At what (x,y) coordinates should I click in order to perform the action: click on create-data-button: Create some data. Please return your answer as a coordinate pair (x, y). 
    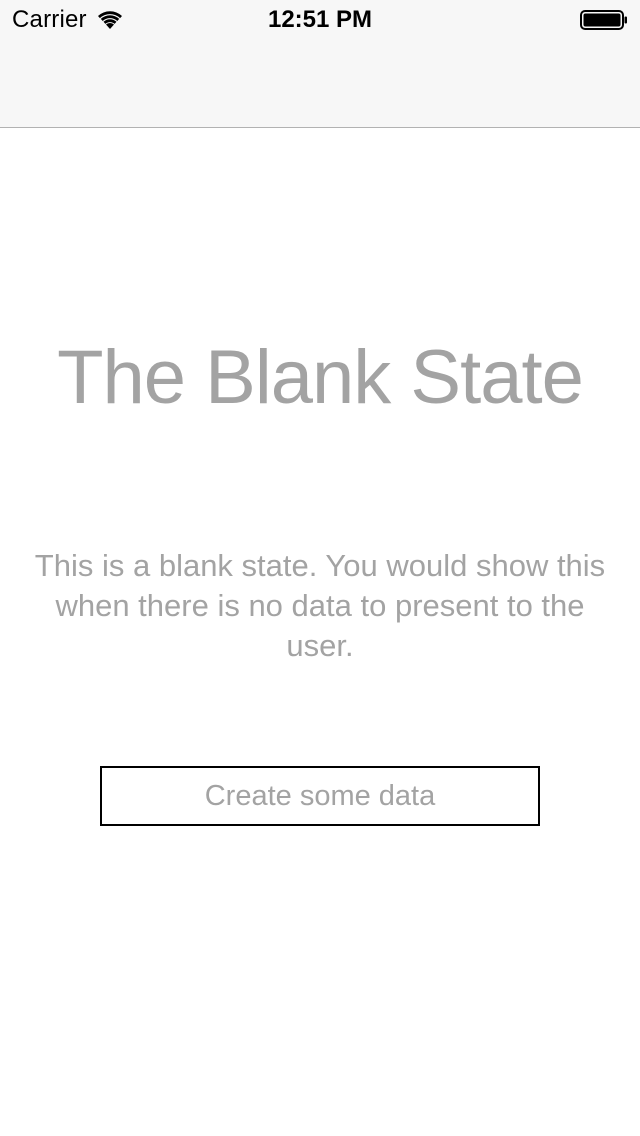
    Looking at the image, I should click on (320, 796).